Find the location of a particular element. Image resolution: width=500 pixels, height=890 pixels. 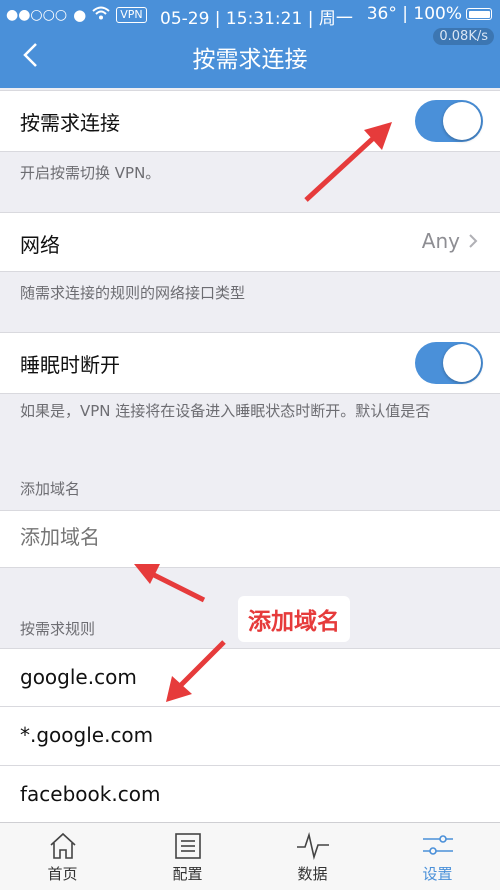

sleep-note: 如果是，VPN 连接将在设备进入睡眠状态时断开。默认值是否 is located at coordinates (225, 411).